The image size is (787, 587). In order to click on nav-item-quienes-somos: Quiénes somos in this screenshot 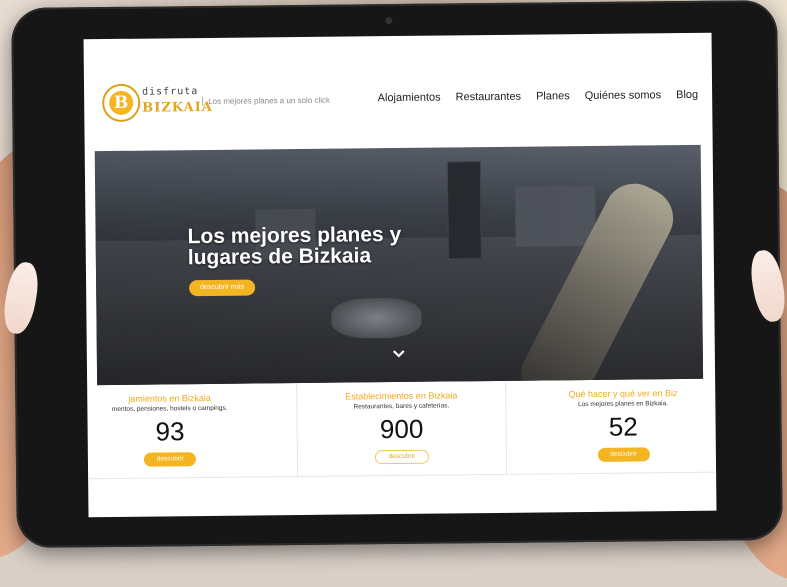, I will do `click(623, 95)`.